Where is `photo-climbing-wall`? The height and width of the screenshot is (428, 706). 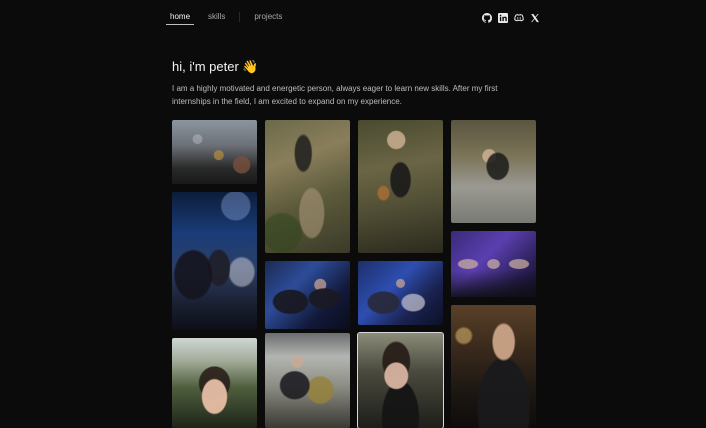
photo-climbing-wall is located at coordinates (214, 152).